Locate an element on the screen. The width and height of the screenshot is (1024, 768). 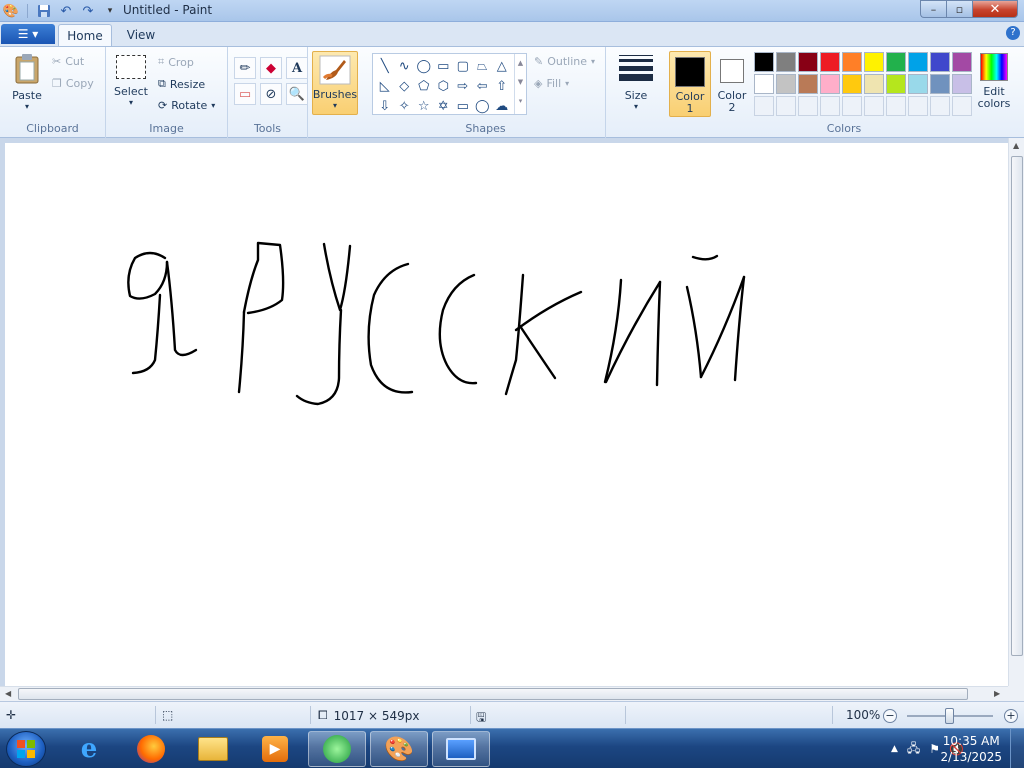
tab-home: Home is located at coordinates (85, 35).